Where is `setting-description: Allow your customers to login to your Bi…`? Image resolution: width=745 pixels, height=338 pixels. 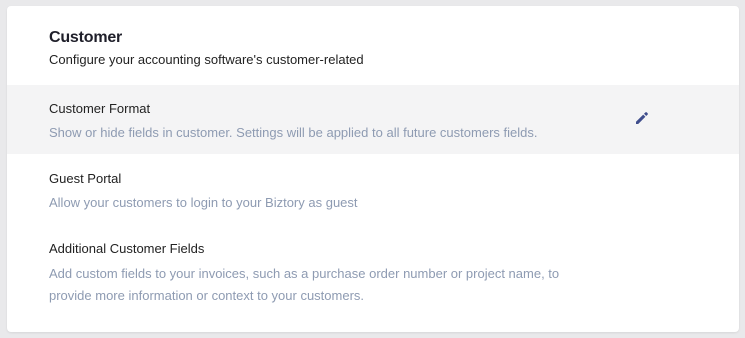 setting-description: Allow your customers to login to your Bi… is located at coordinates (203, 202).